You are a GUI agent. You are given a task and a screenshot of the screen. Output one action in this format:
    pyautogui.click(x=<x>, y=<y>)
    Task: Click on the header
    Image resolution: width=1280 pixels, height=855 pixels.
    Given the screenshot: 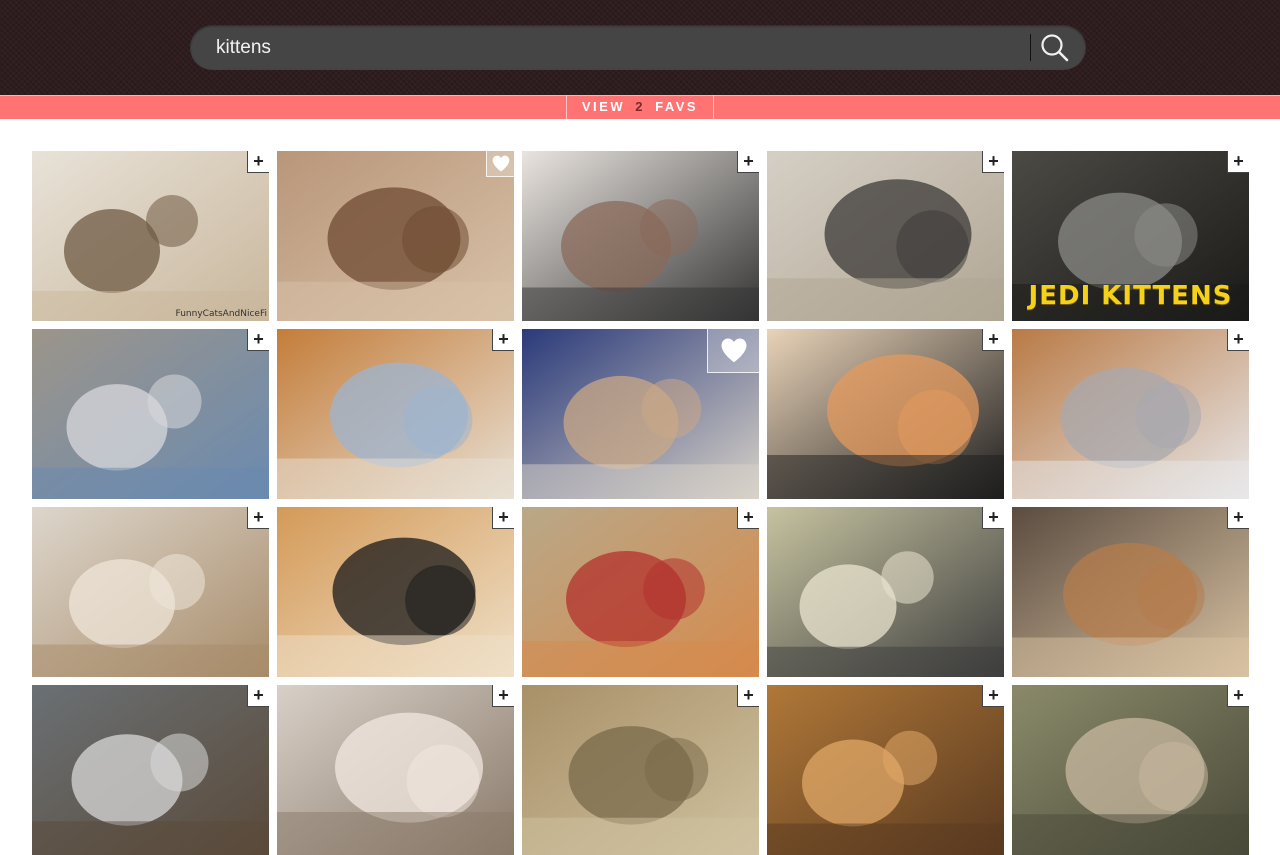 What is the action you would take?
    pyautogui.click(x=640, y=47)
    